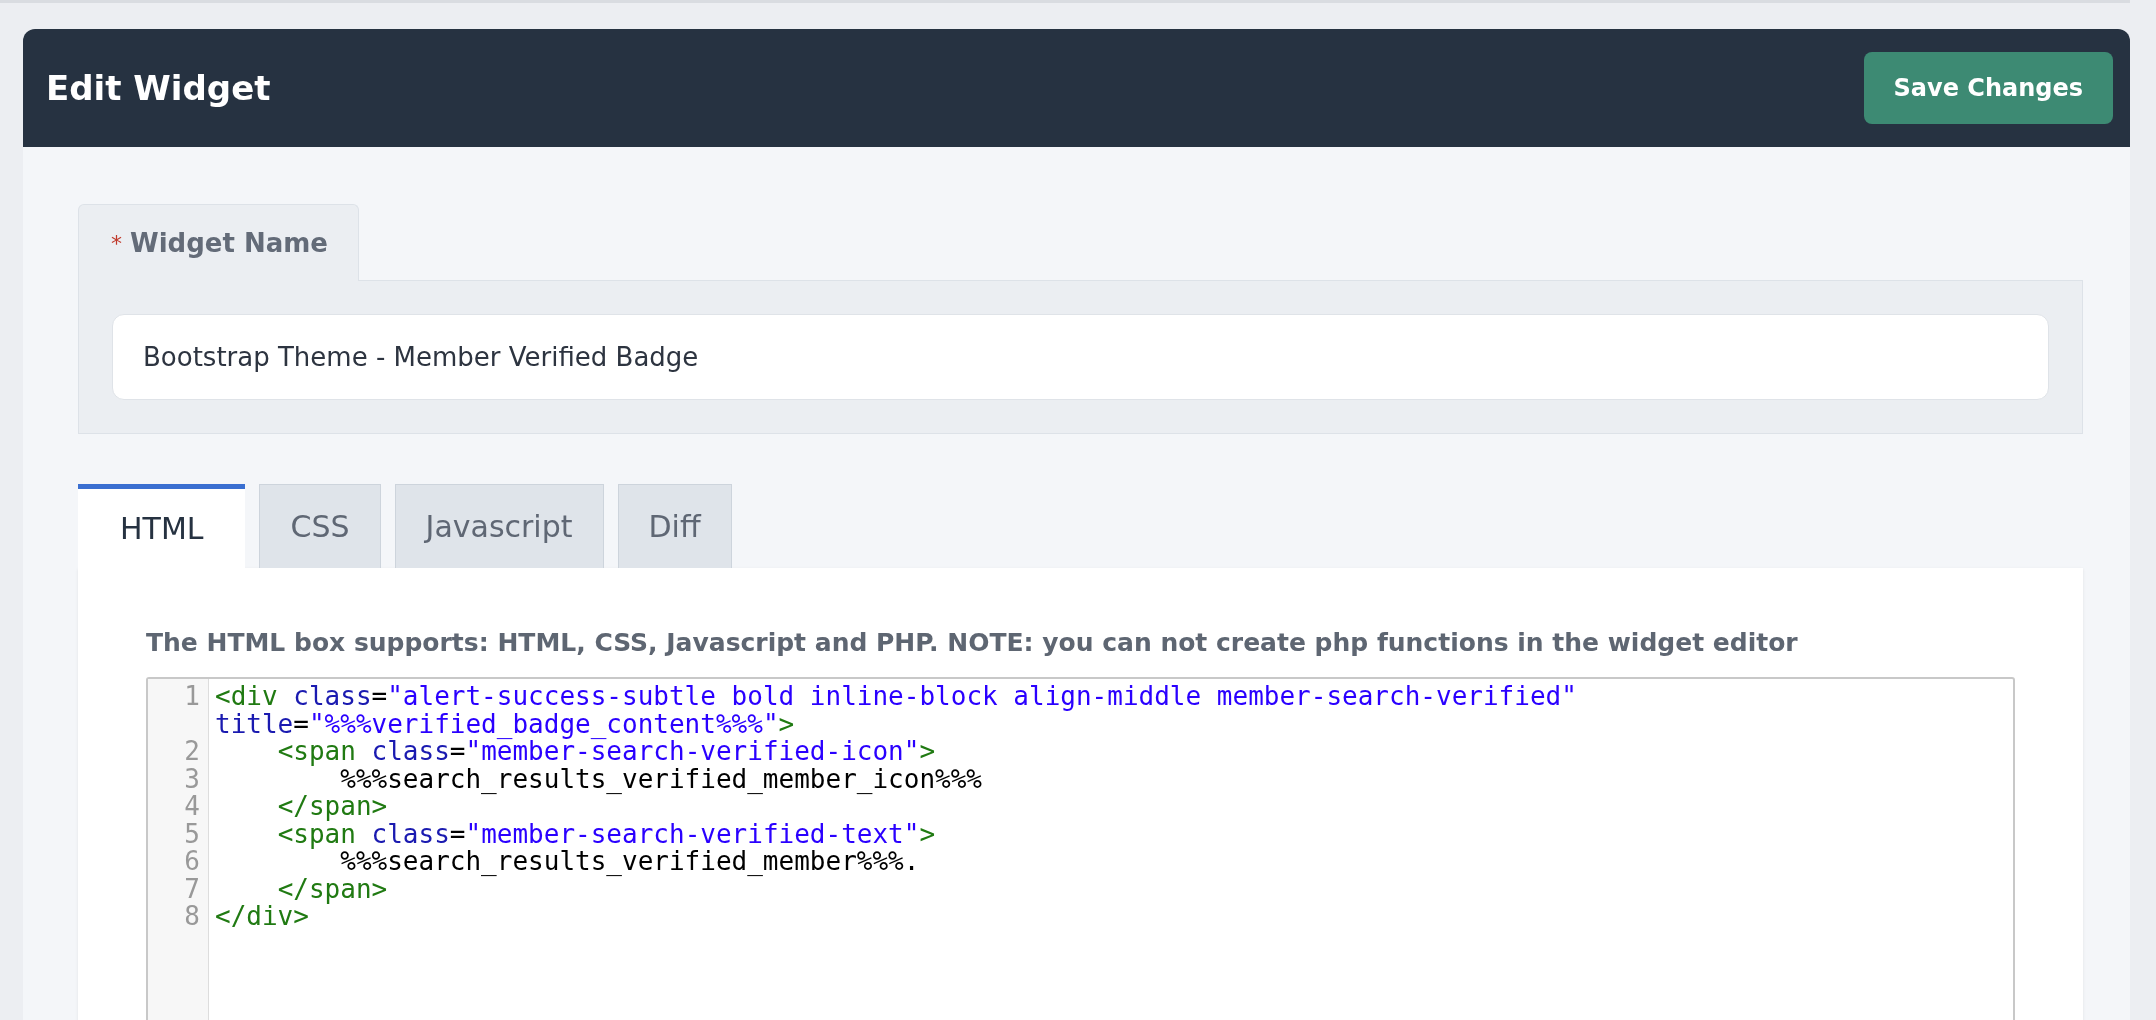 The image size is (2156, 1020). What do you see at coordinates (1988, 88) in the screenshot?
I see `save-button: Save Changes` at bounding box center [1988, 88].